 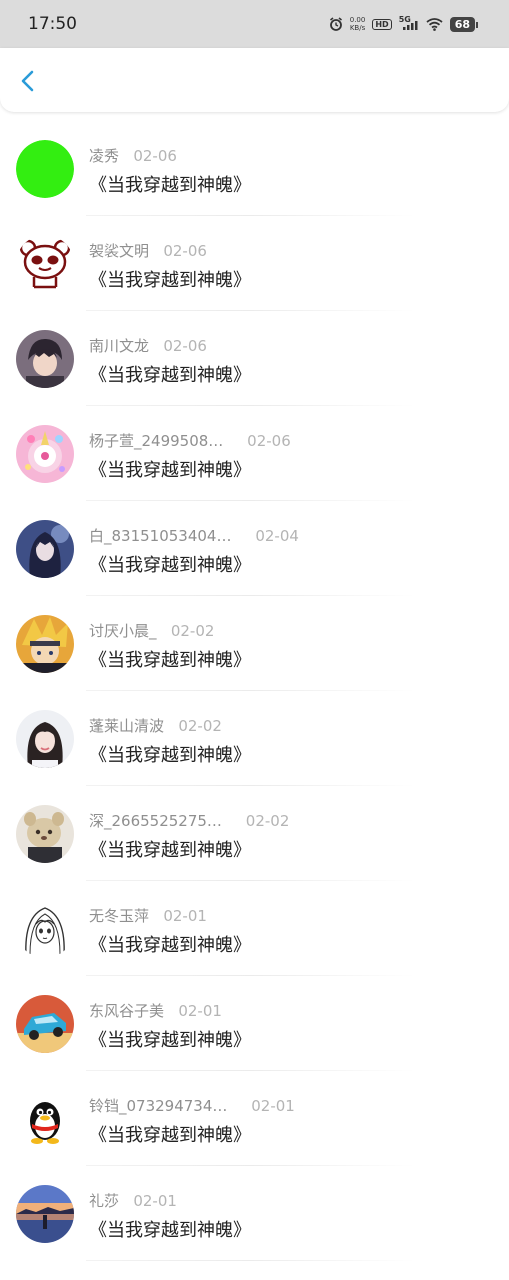 I want to click on sketch-girl-avatar-icon, so click(x=45, y=929).